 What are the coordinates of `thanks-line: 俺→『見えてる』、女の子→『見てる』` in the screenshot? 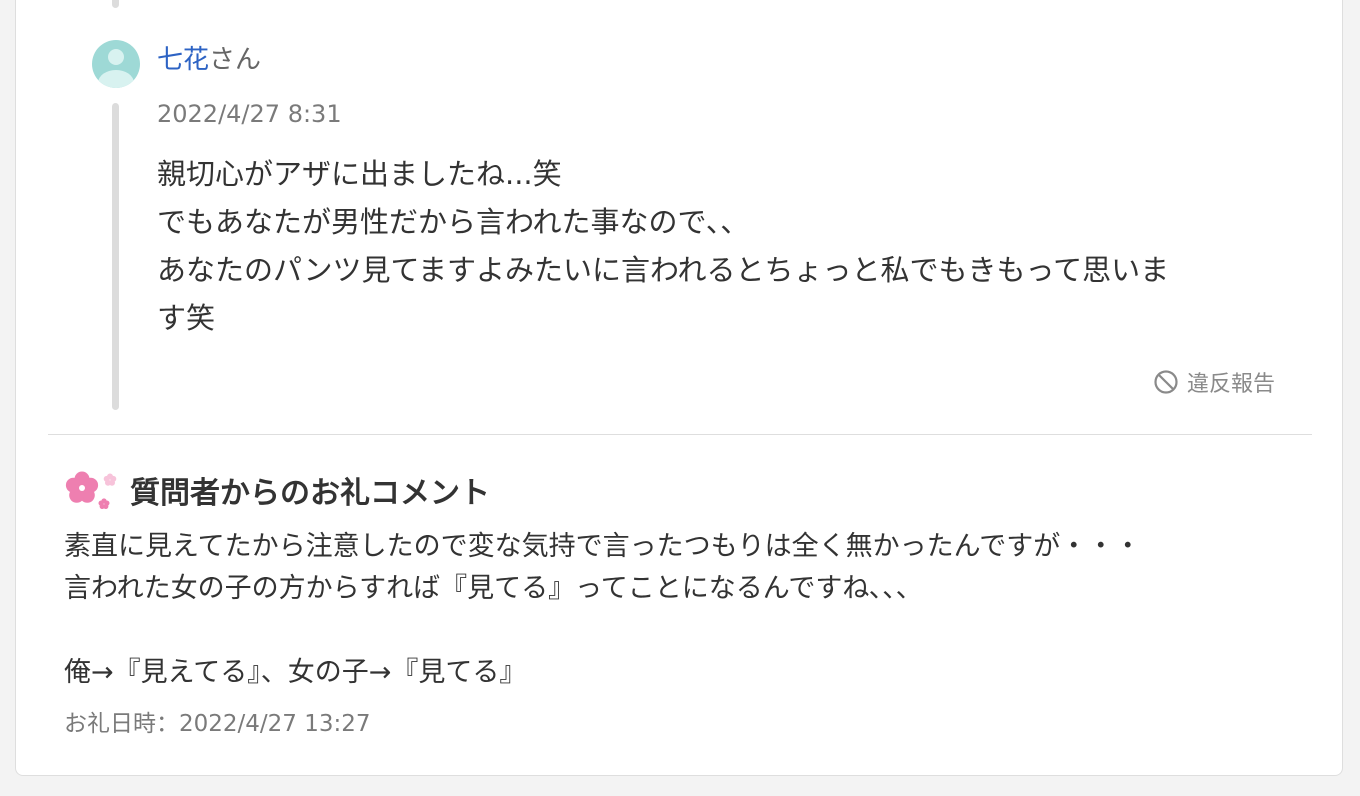 It's located at (295, 672).